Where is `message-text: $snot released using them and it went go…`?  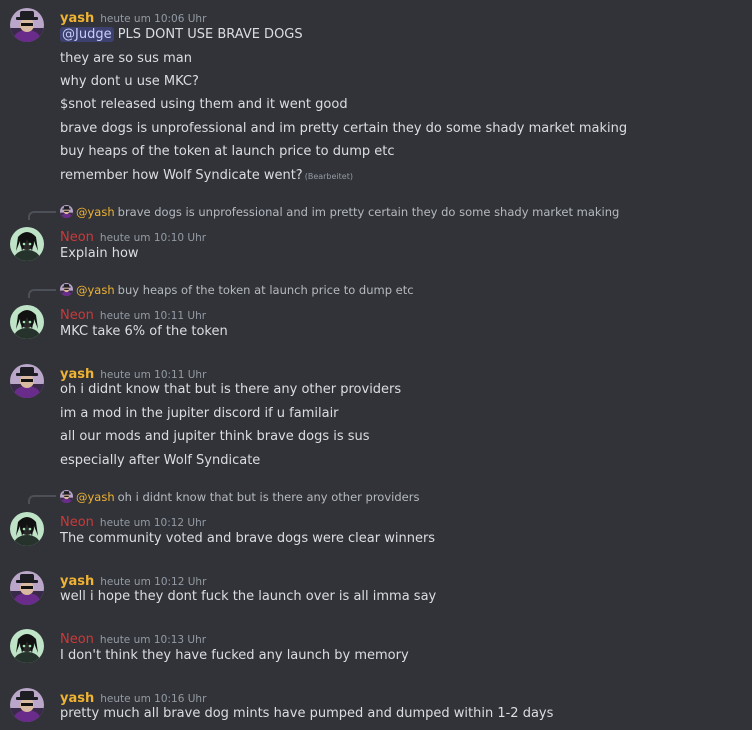
message-text: $snot released using them and it went go… is located at coordinates (204, 104).